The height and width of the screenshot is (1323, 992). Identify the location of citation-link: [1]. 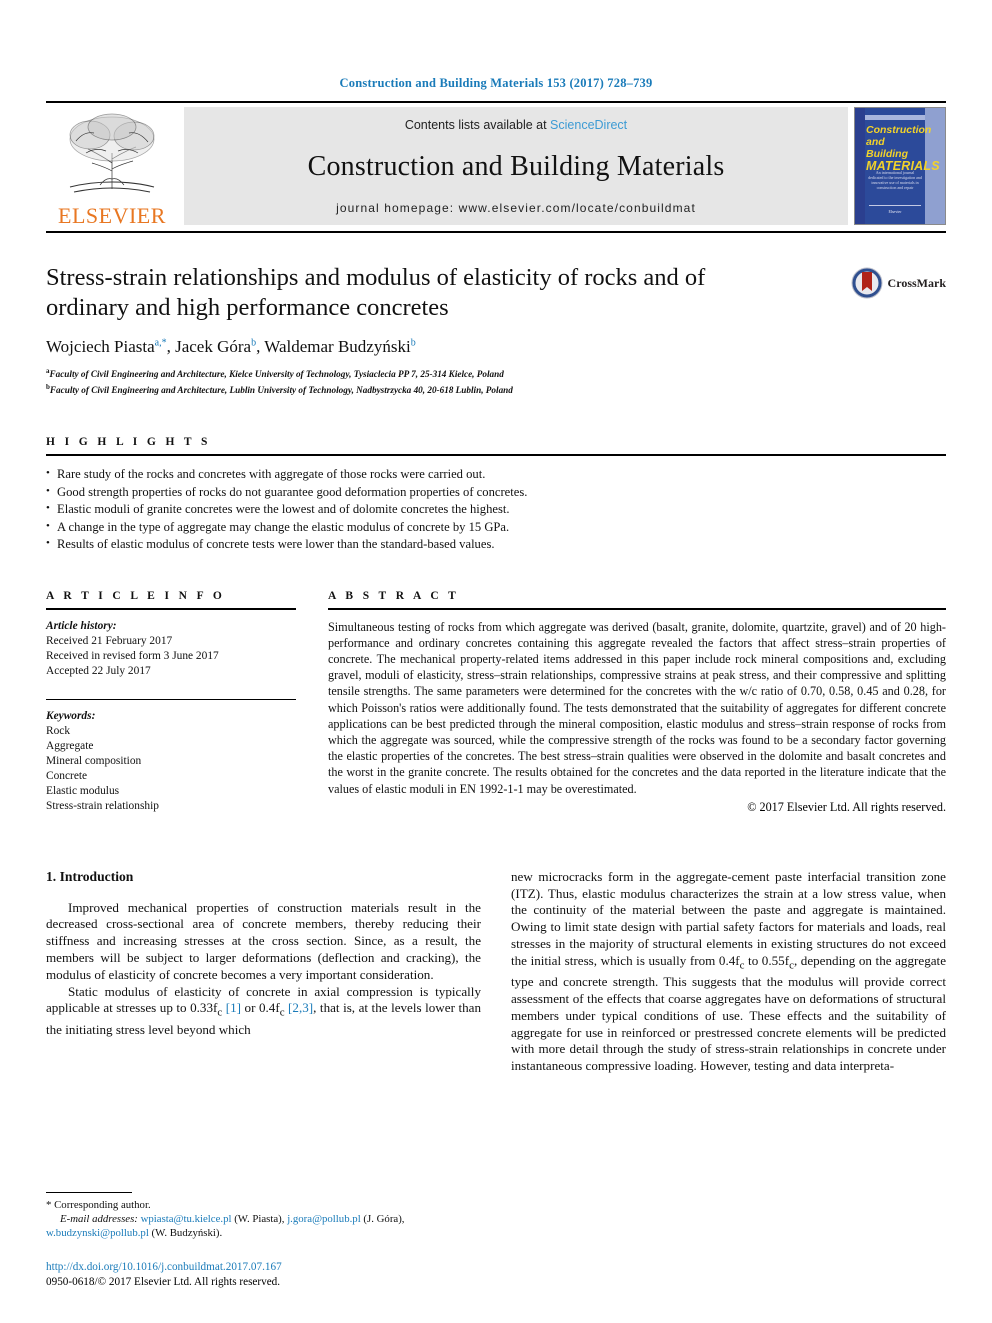
(233, 1007).